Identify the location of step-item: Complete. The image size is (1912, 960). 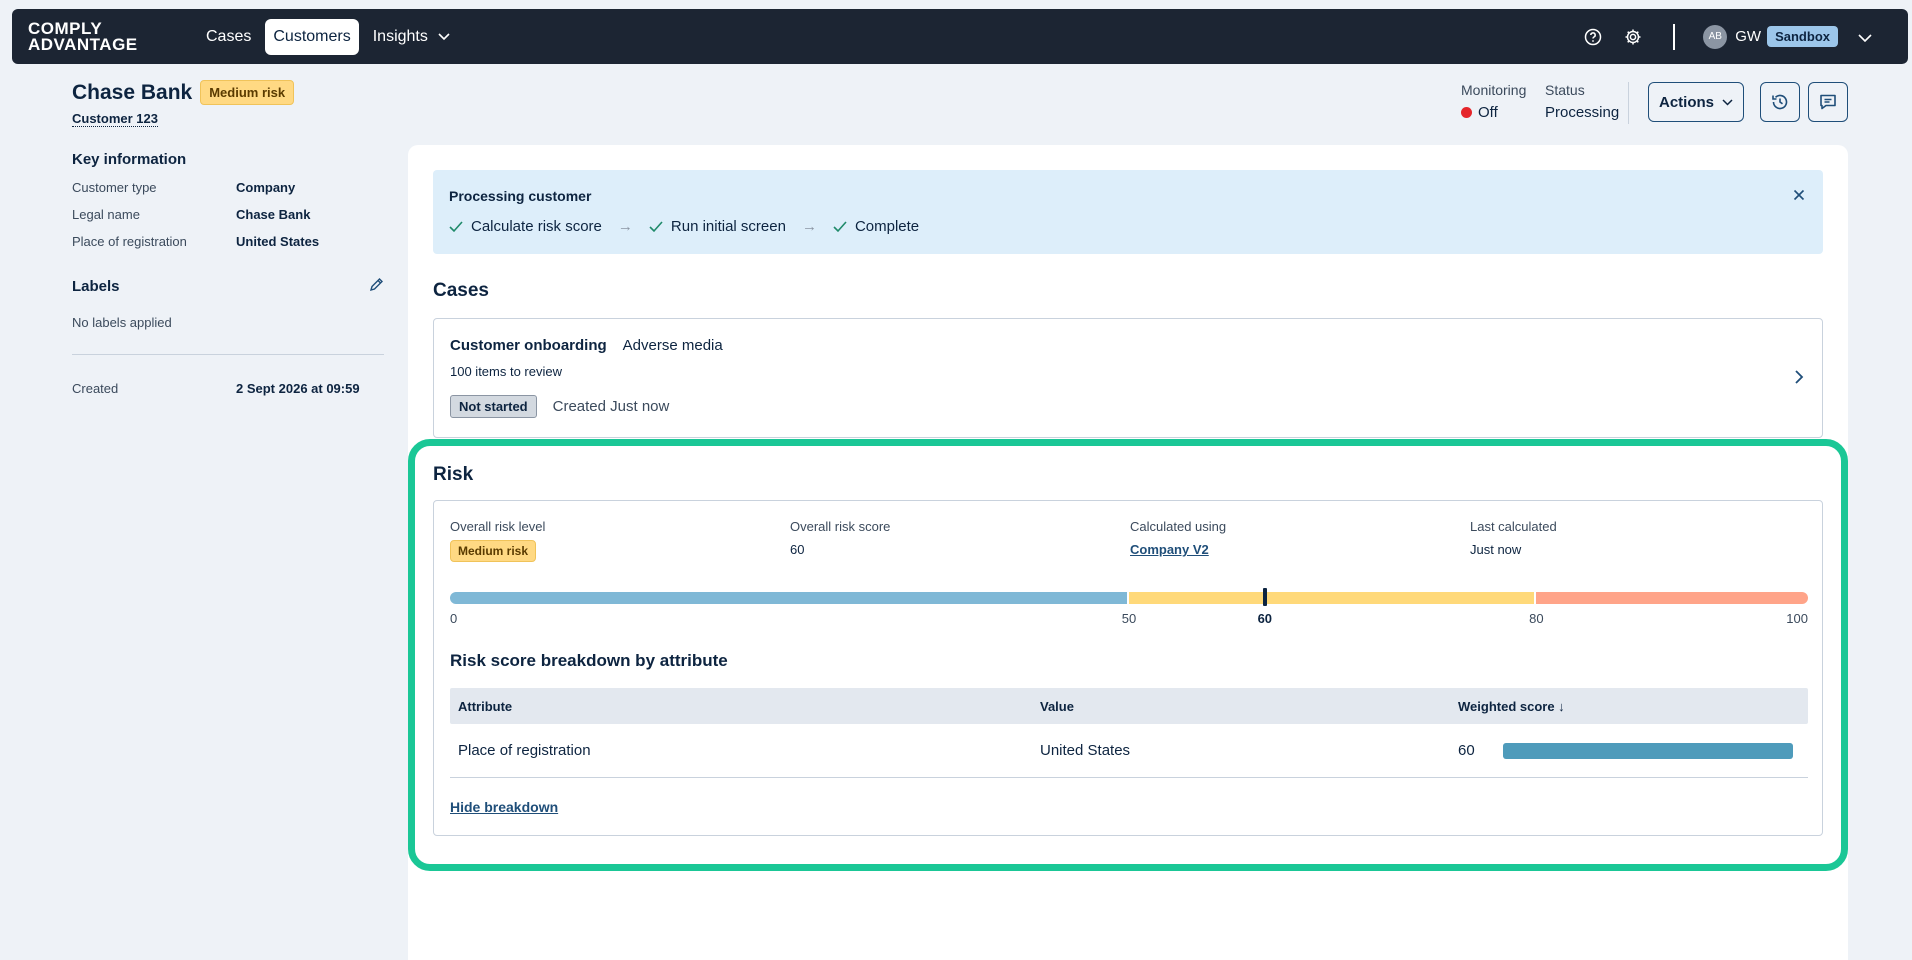
(876, 226).